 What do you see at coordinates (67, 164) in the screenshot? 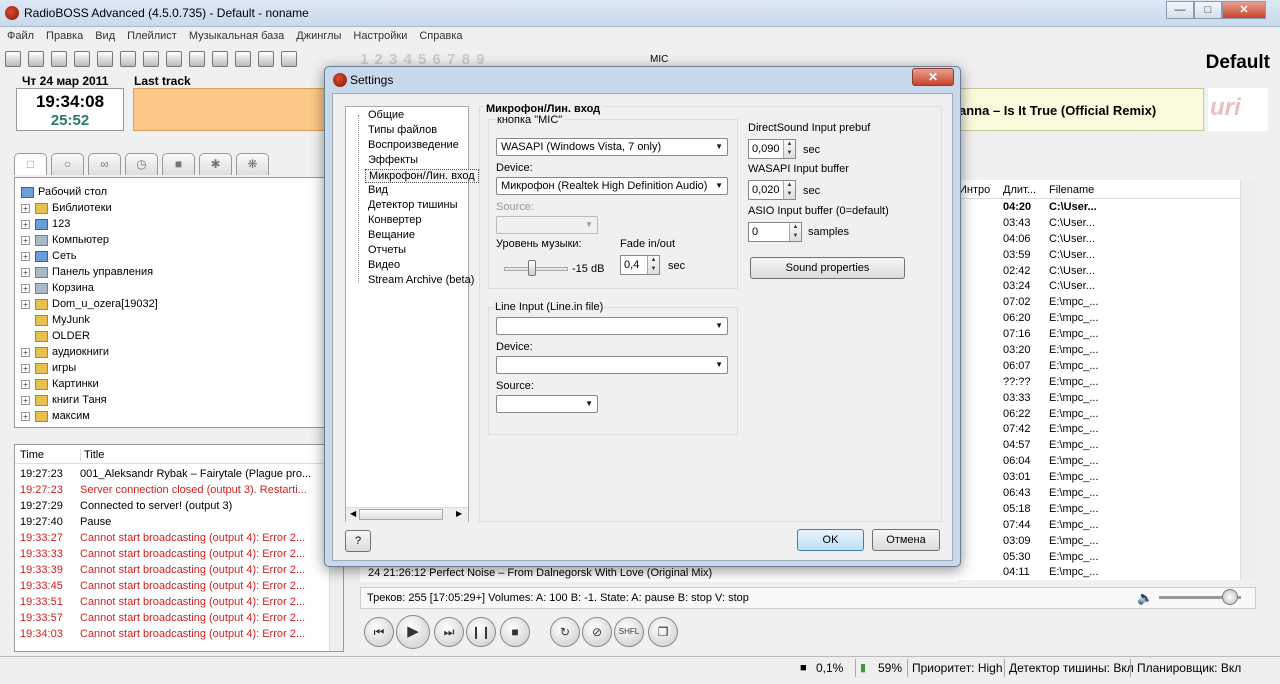
I see `tab-search: ○` at bounding box center [67, 164].